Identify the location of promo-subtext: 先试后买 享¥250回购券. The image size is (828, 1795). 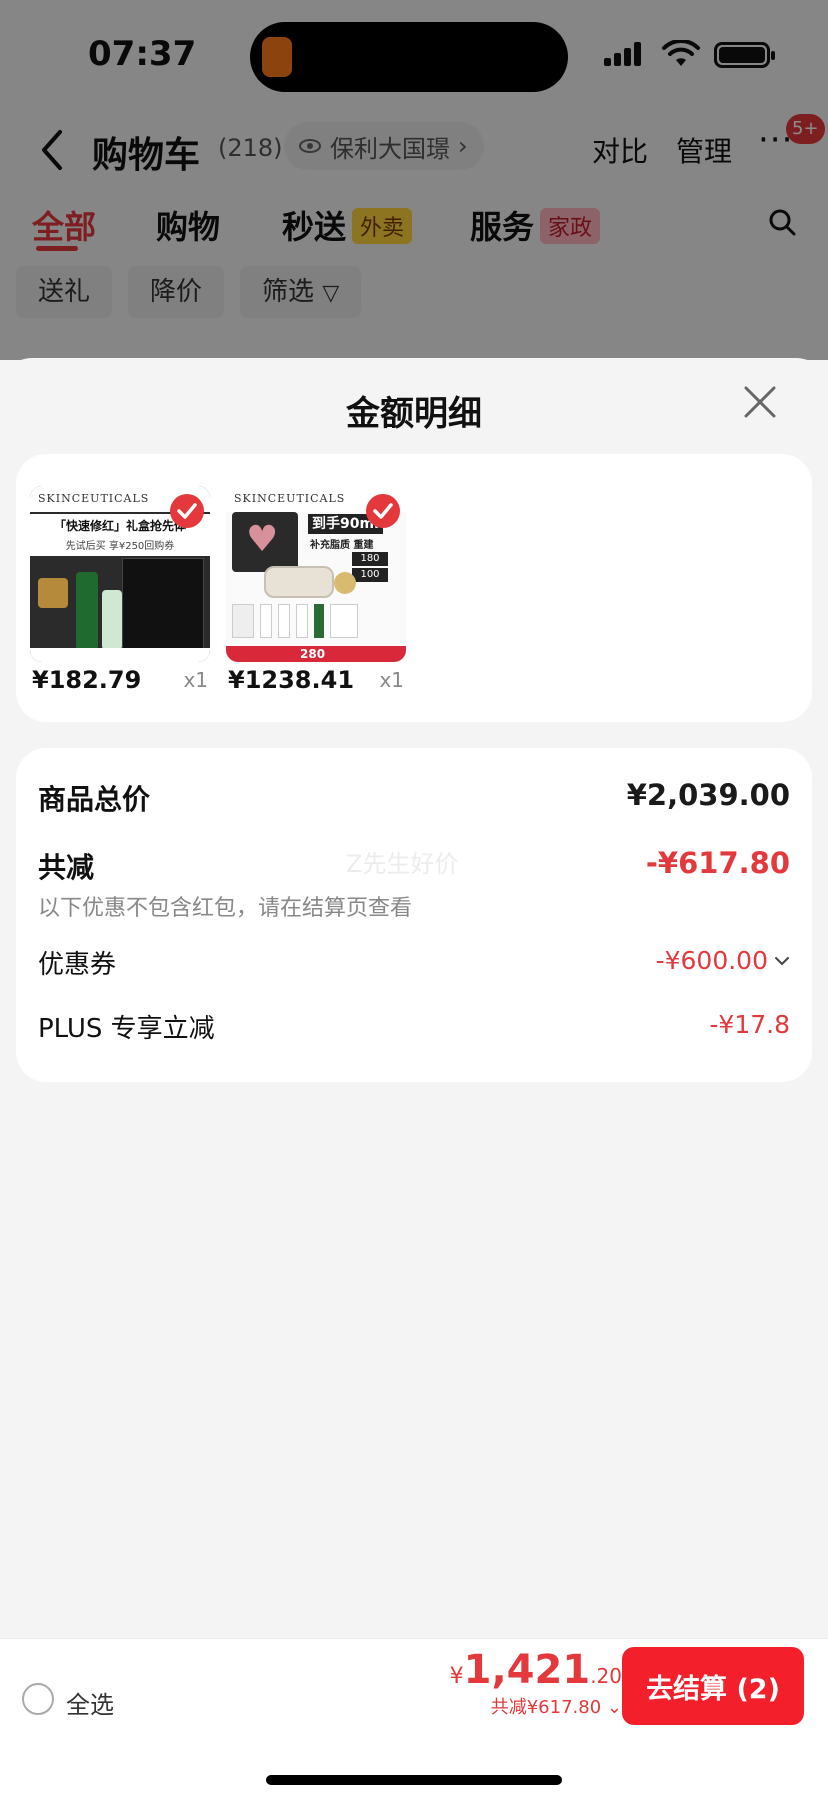
(120, 547).